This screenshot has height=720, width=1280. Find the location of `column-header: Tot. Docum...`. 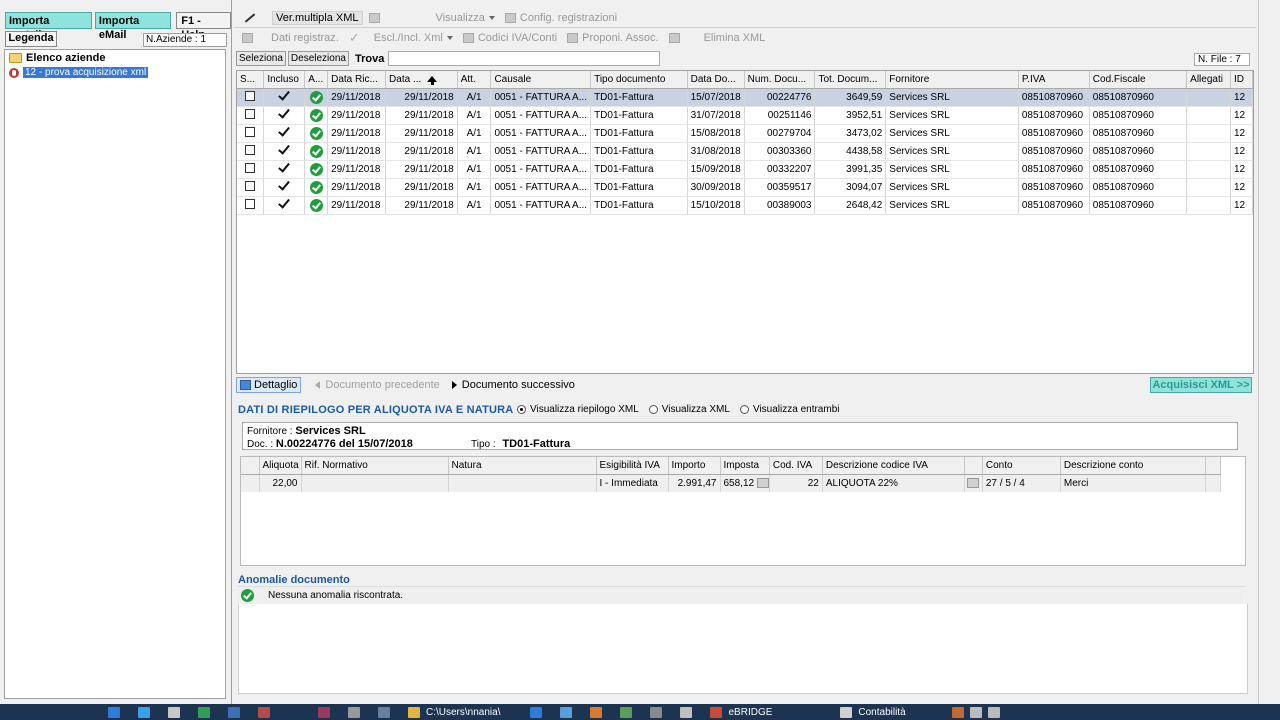

column-header: Tot. Docum... is located at coordinates (850, 80).